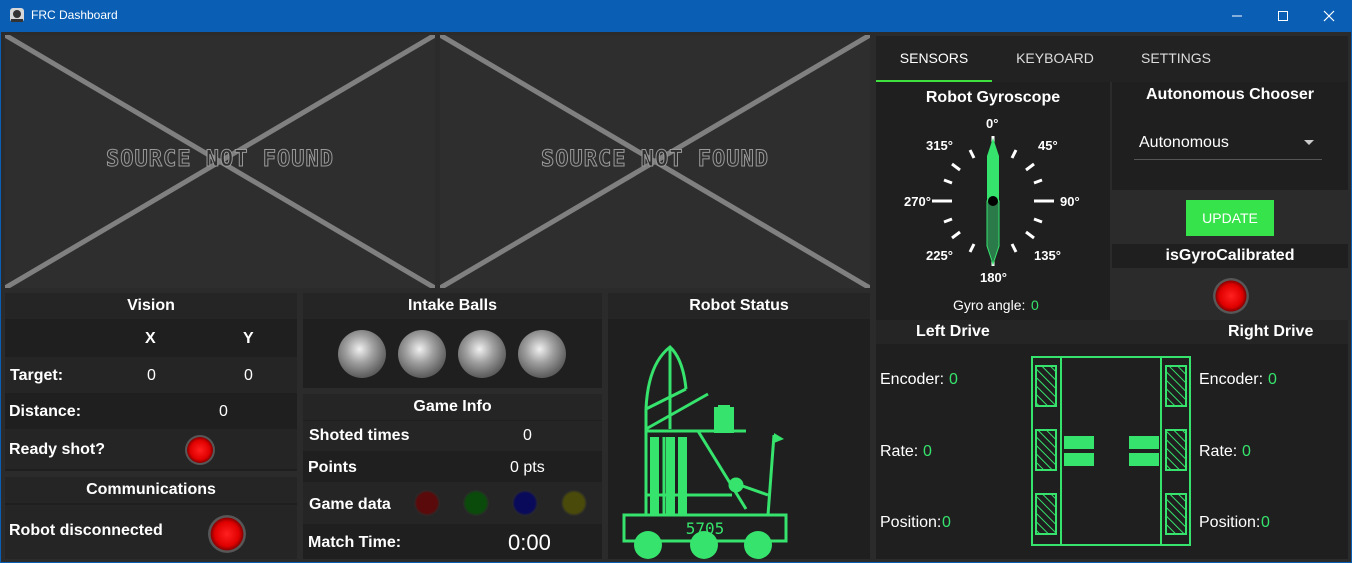  What do you see at coordinates (939, 145) in the screenshot?
I see `gyro-label-315: 315°` at bounding box center [939, 145].